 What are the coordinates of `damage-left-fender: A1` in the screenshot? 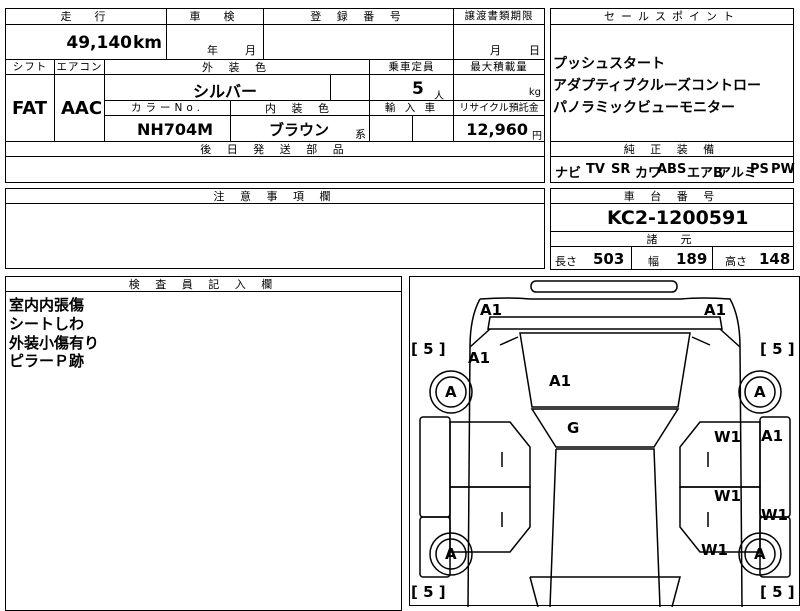 It's located at (479, 358).